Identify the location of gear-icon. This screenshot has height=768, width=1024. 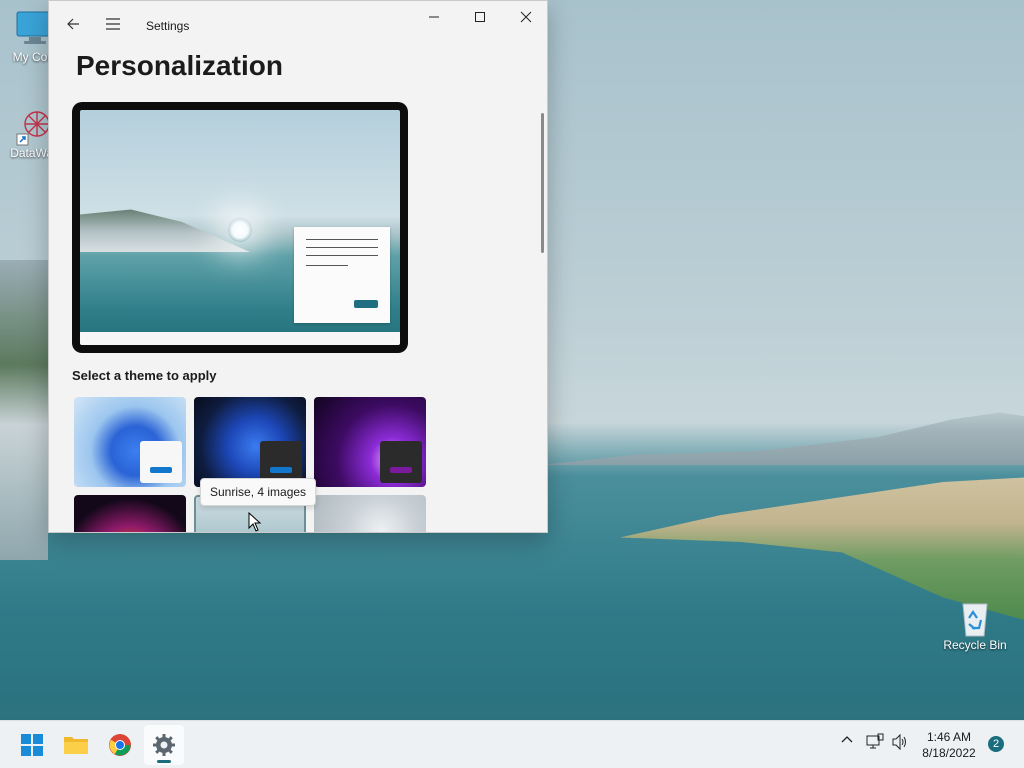
(164, 745).